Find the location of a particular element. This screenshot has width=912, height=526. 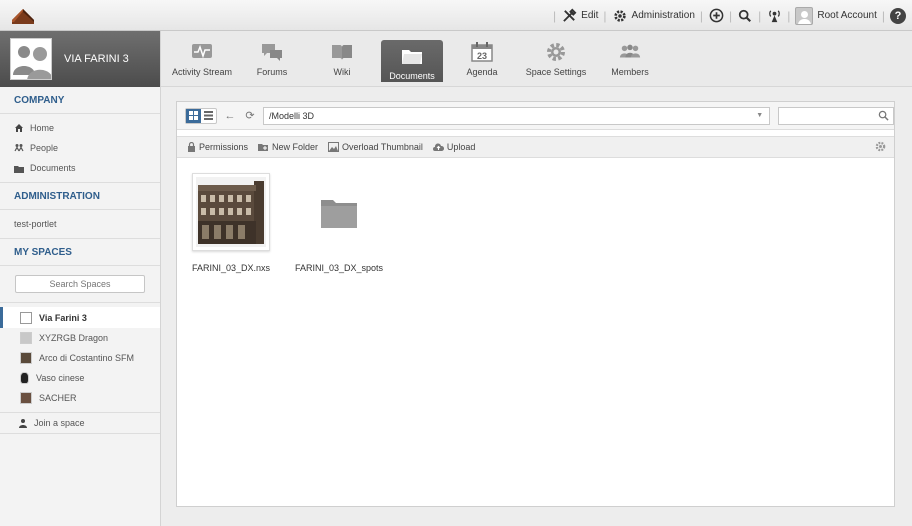

list-view-button is located at coordinates (208, 116).